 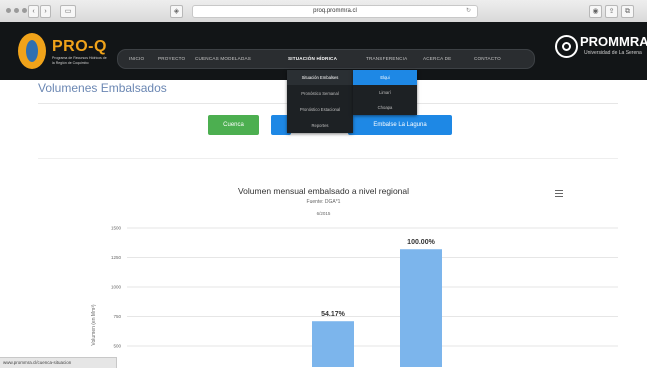 What do you see at coordinates (613, 41) in the screenshot?
I see `partner-name: PROMMRA` at bounding box center [613, 41].